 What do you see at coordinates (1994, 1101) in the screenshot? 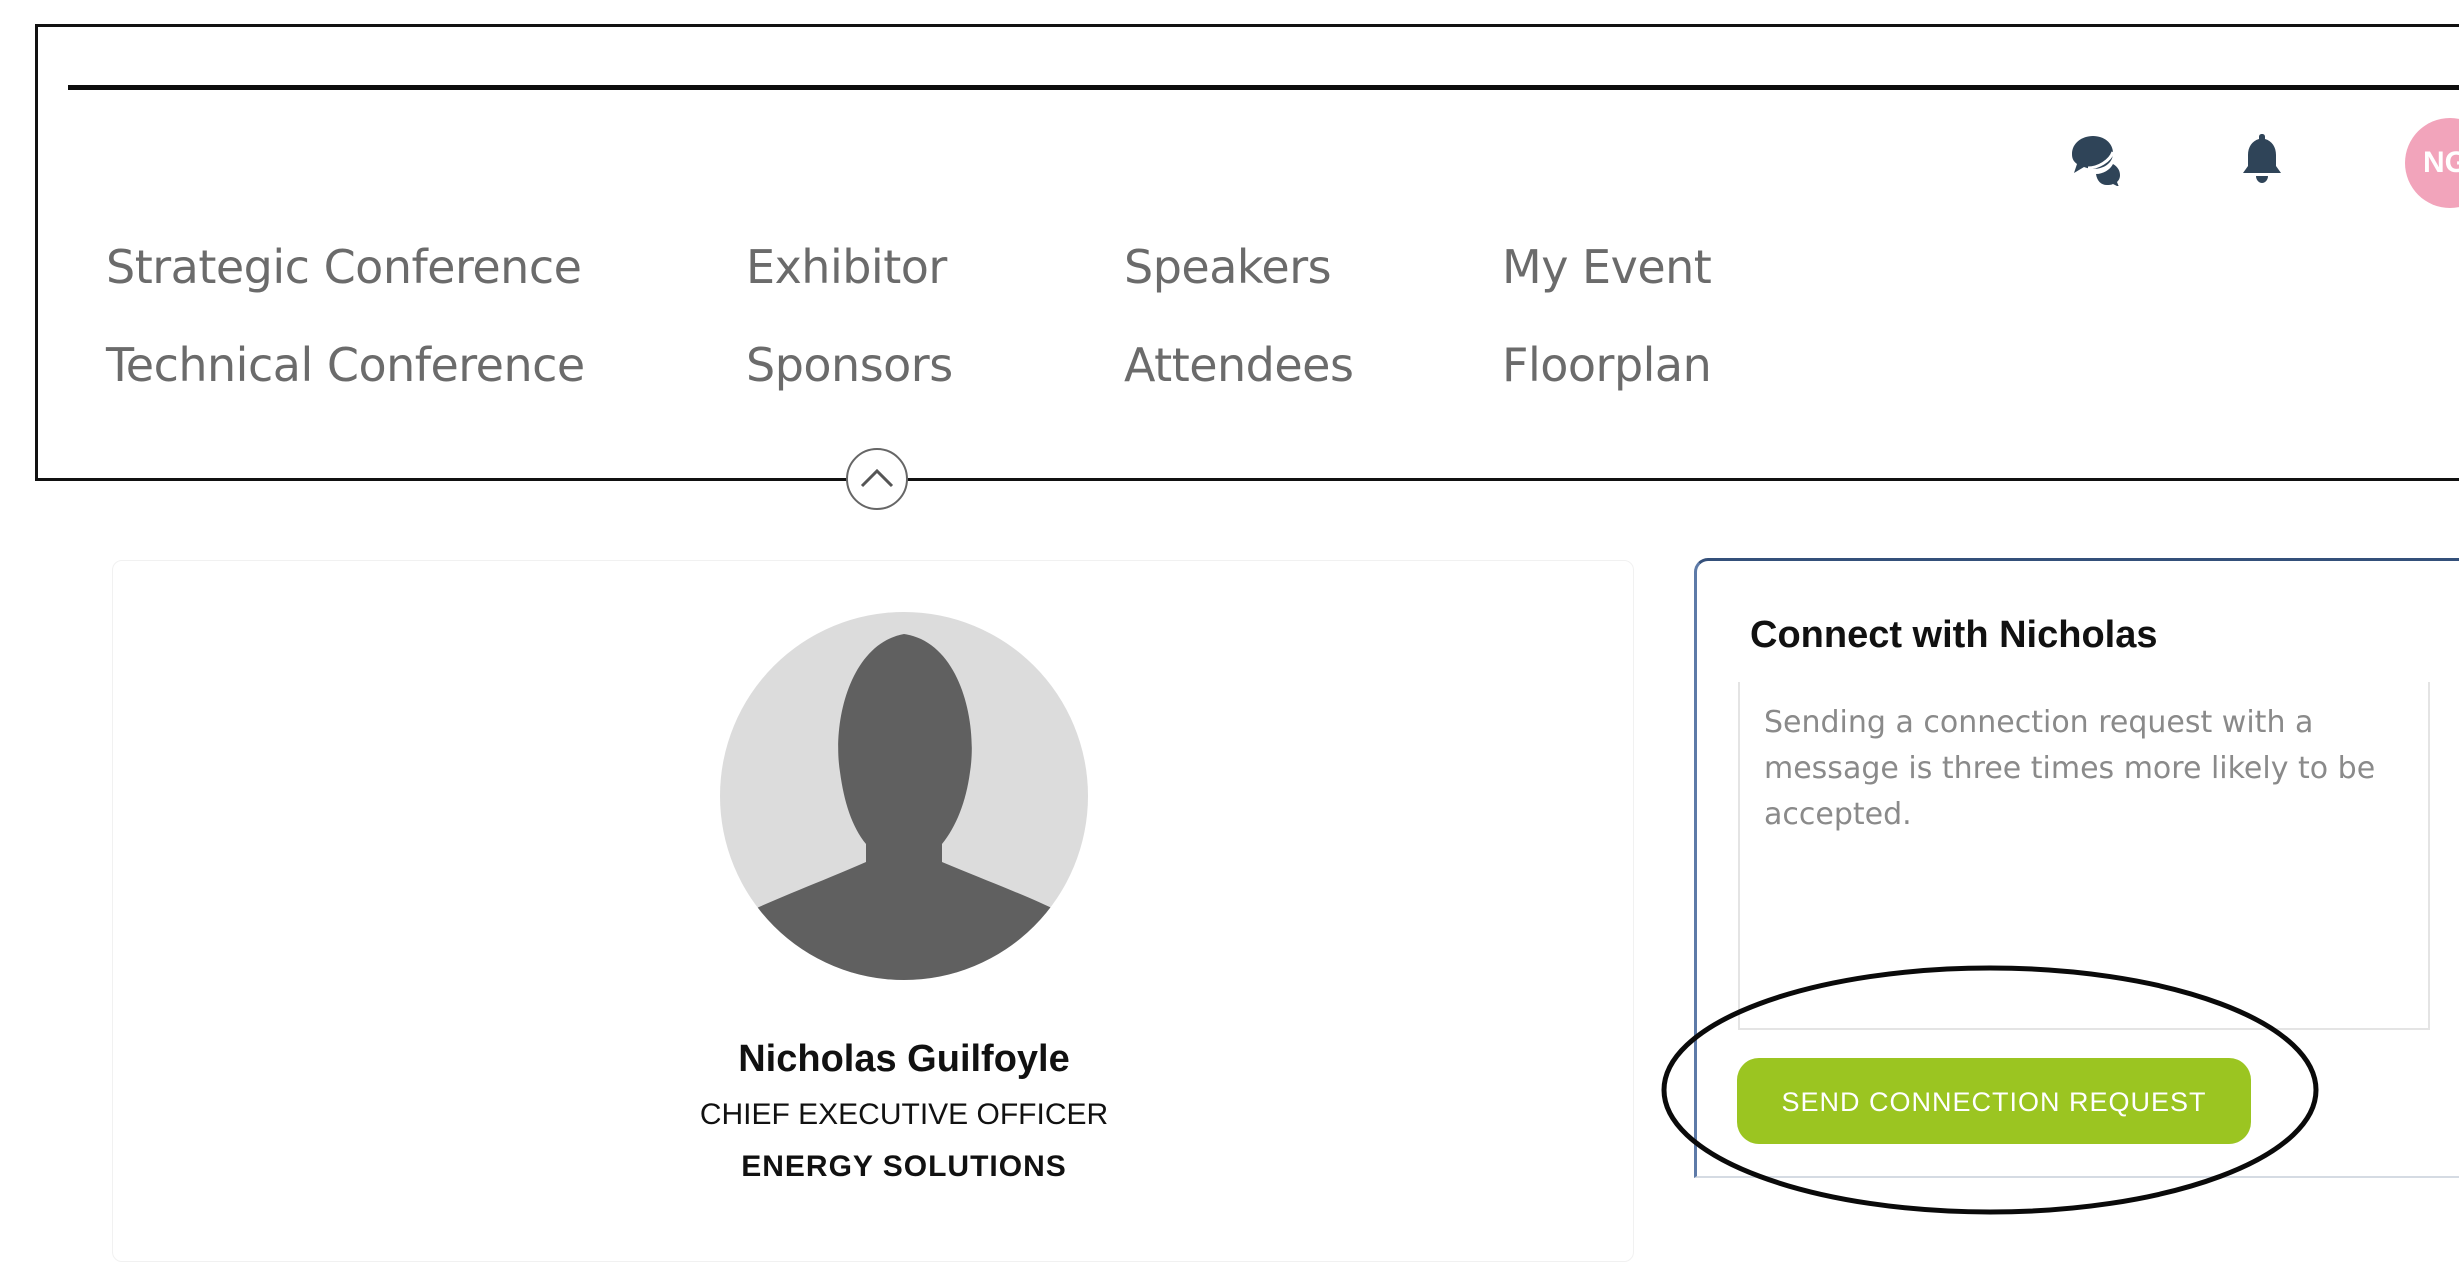
I see `send-connection-request-button: SEND CONNECTION REQUEST` at bounding box center [1994, 1101].